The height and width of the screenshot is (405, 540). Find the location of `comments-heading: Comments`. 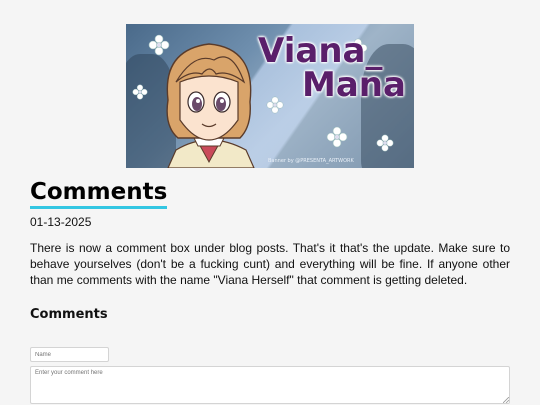

comments-heading: Comments is located at coordinates (69, 314).